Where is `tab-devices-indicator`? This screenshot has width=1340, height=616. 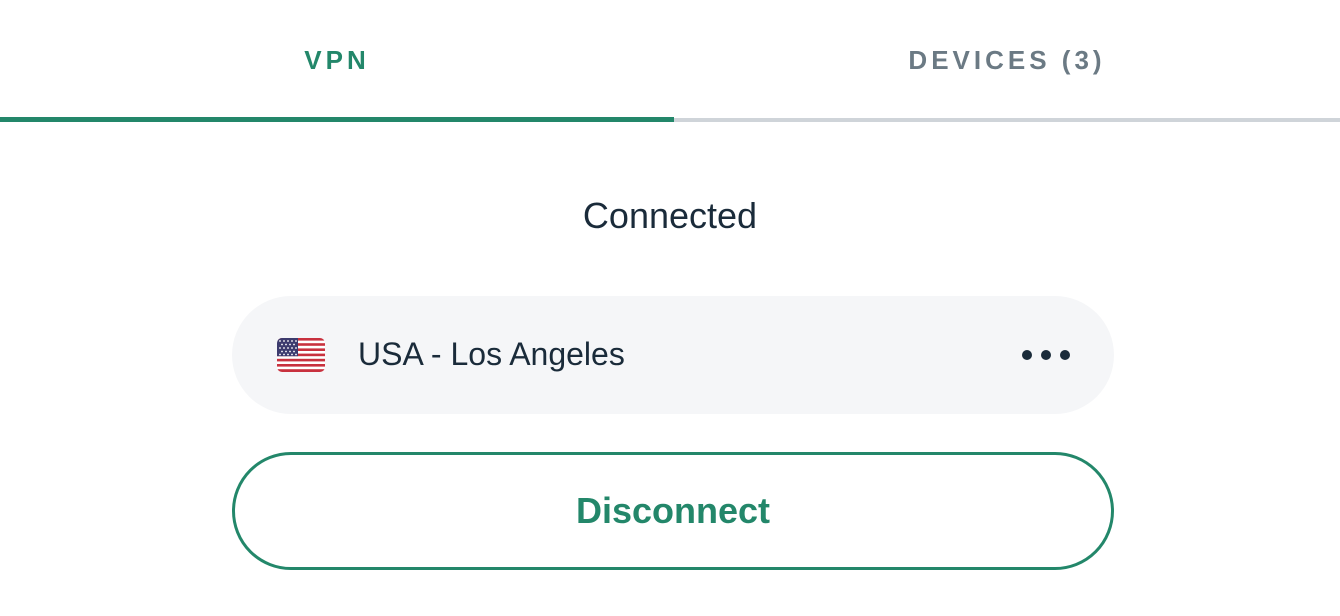 tab-devices-indicator is located at coordinates (1007, 120).